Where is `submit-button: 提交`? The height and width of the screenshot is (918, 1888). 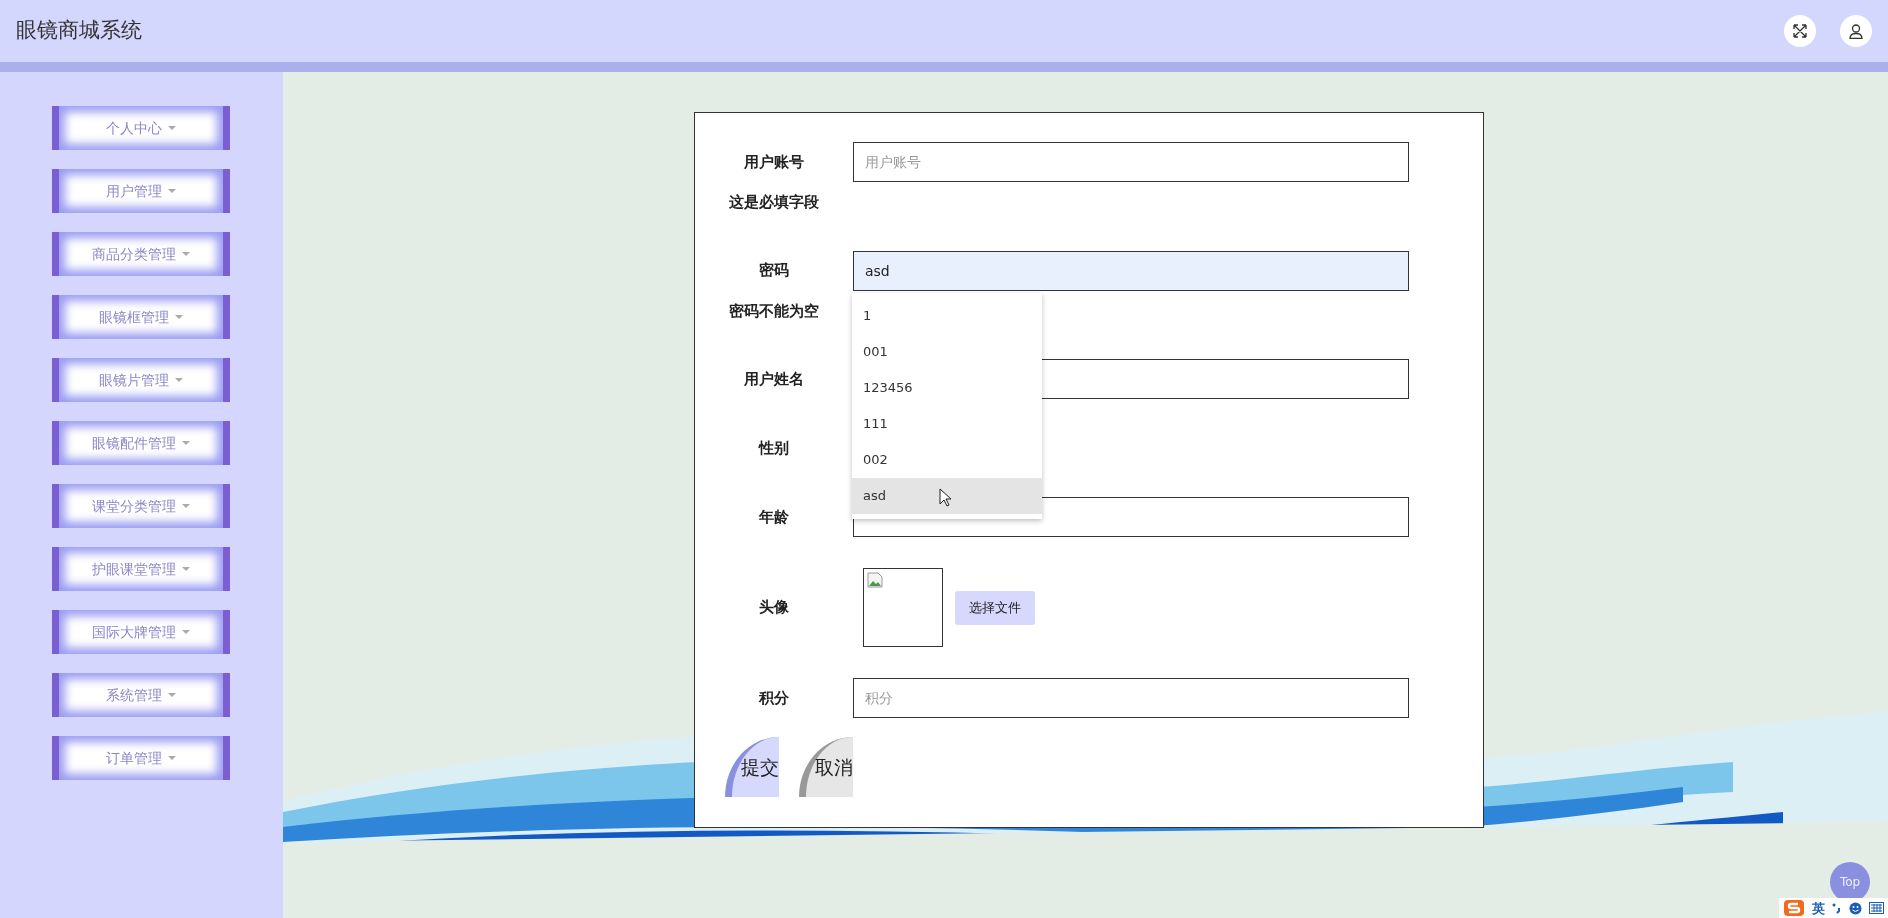 submit-button: 提交 is located at coordinates (752, 767).